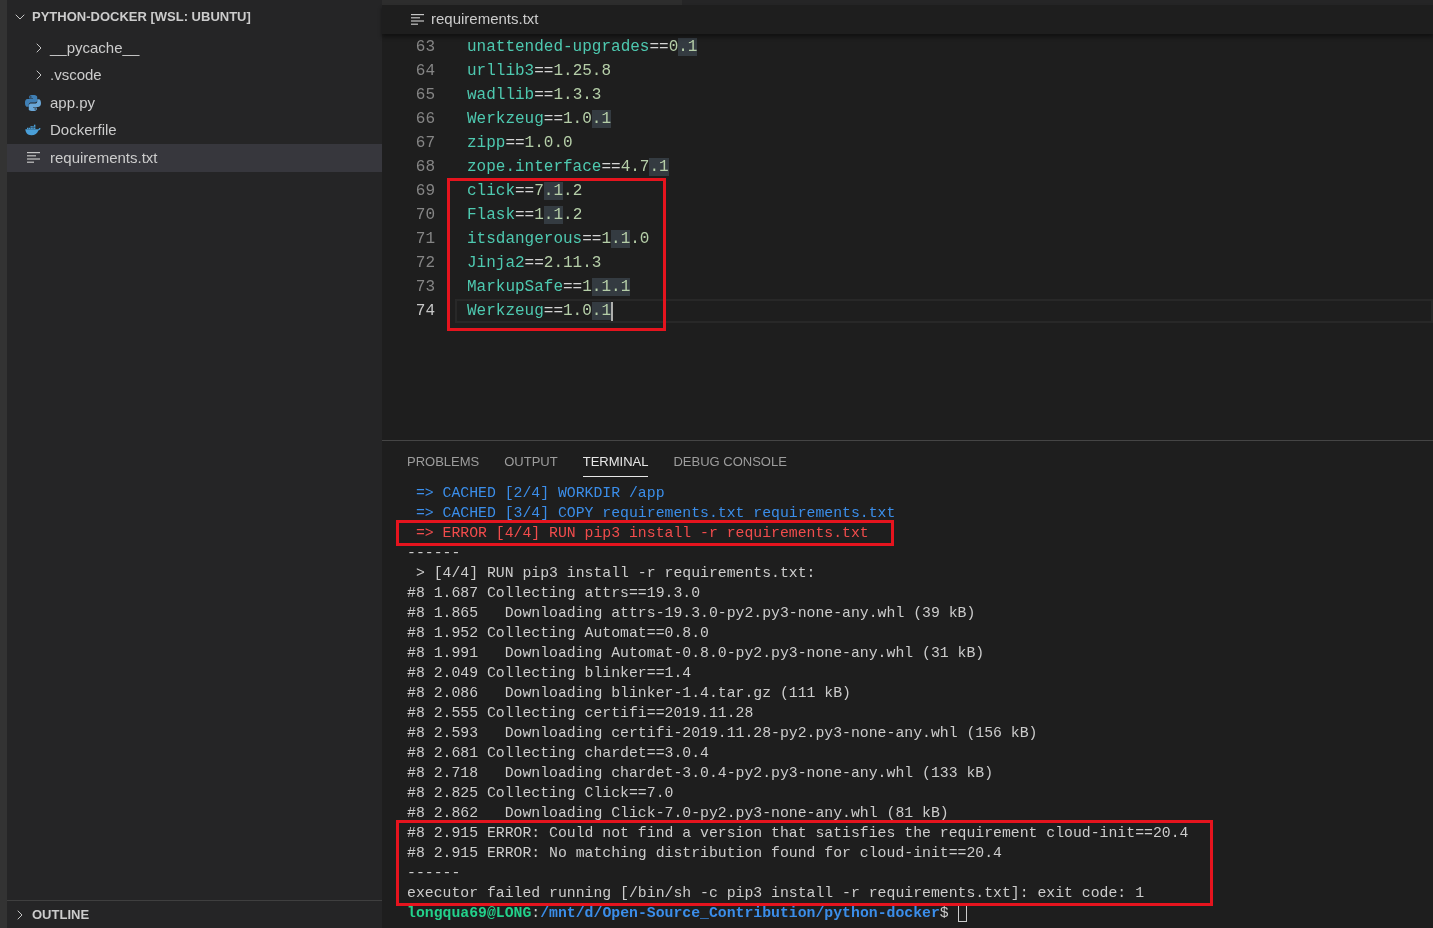 This screenshot has width=1433, height=928. What do you see at coordinates (615, 573) in the screenshot?
I see `terminal-line: > [4/4] RUN pip3 install -r requirements.txt:` at bounding box center [615, 573].